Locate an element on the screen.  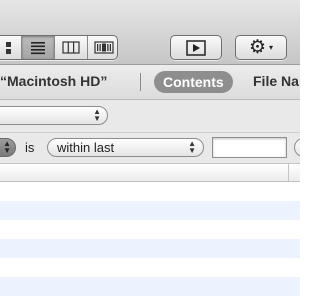
column-view-button is located at coordinates (71, 47).